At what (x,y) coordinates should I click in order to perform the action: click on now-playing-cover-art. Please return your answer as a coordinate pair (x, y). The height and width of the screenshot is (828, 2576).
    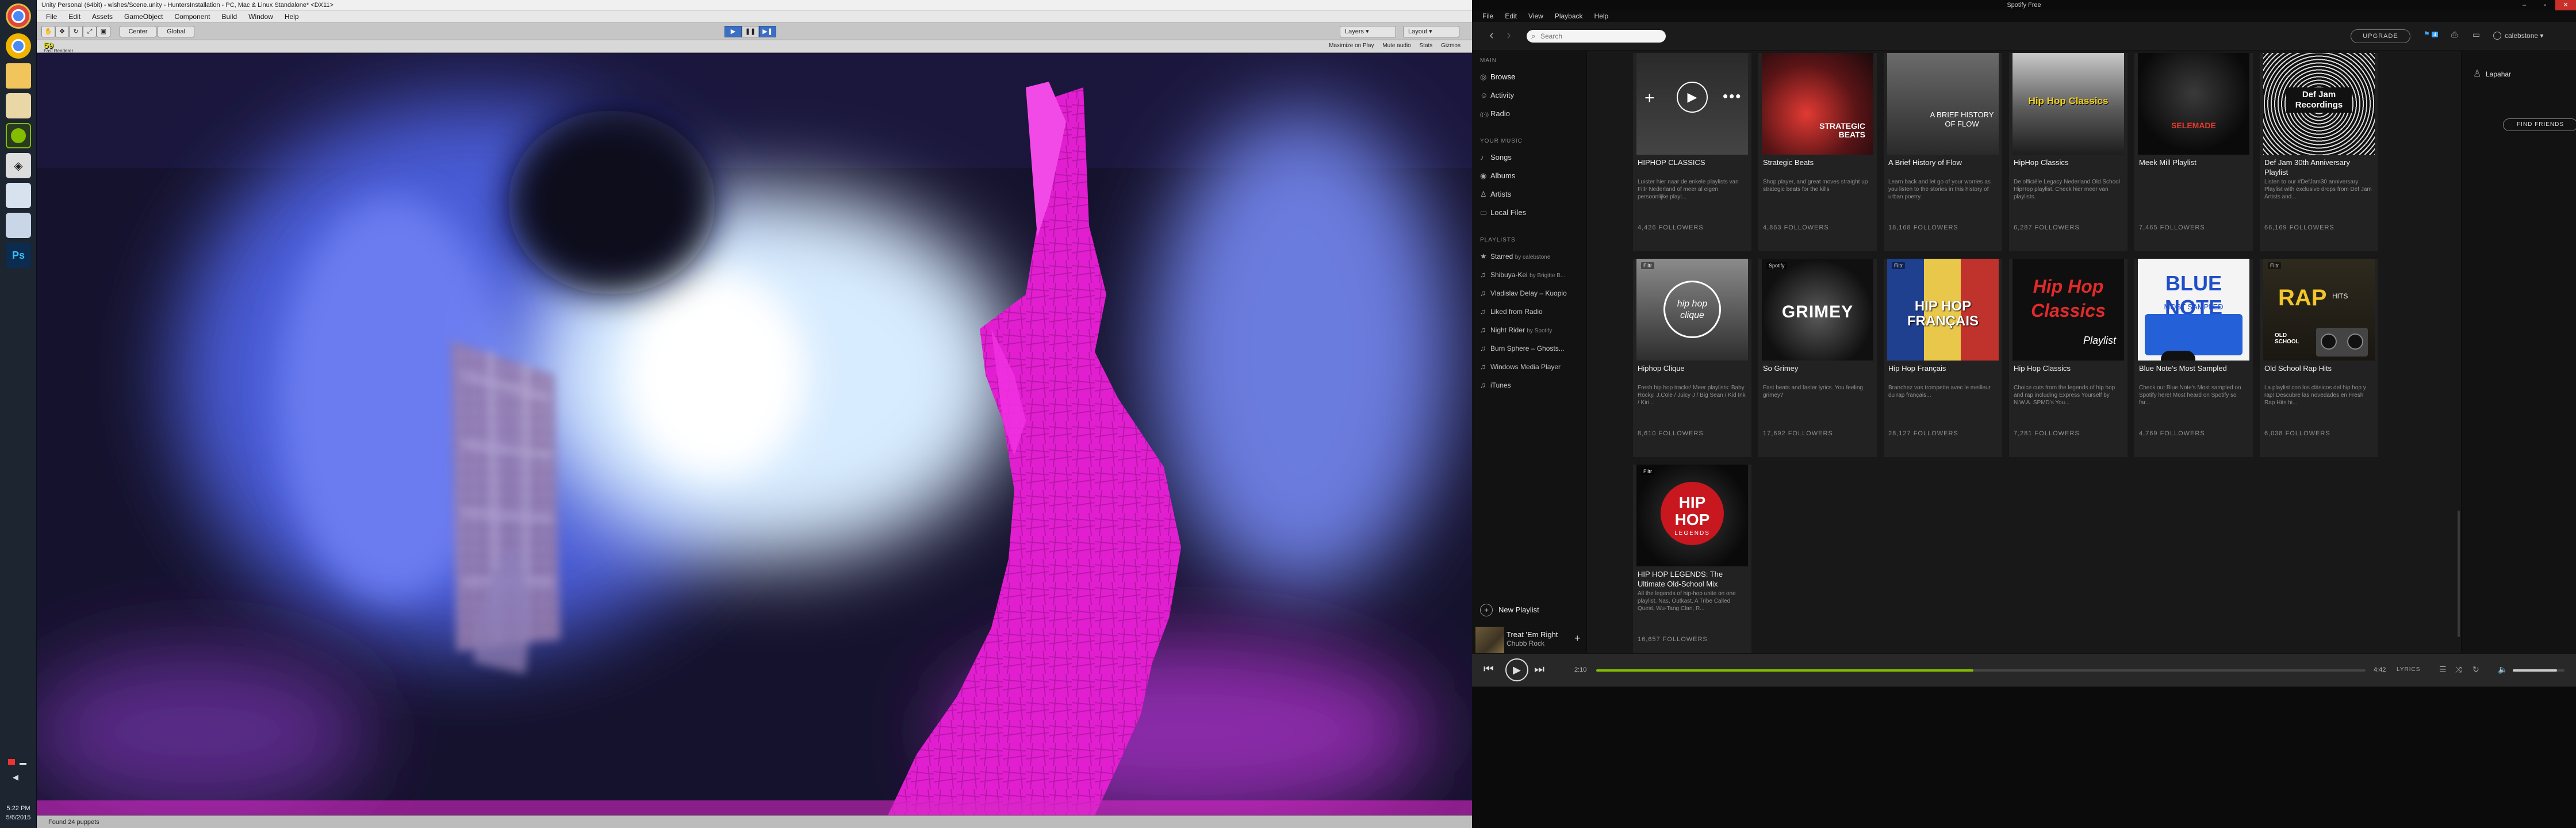
    Looking at the image, I should click on (1489, 641).